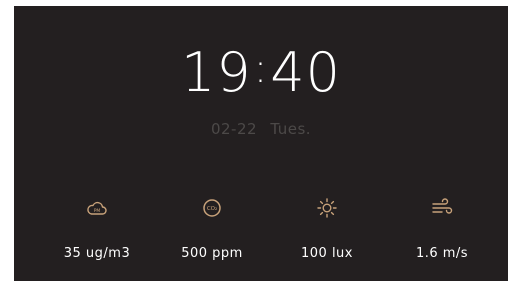 The height and width of the screenshot is (293, 522). I want to click on co2-icon: CO₂, so click(212, 208).